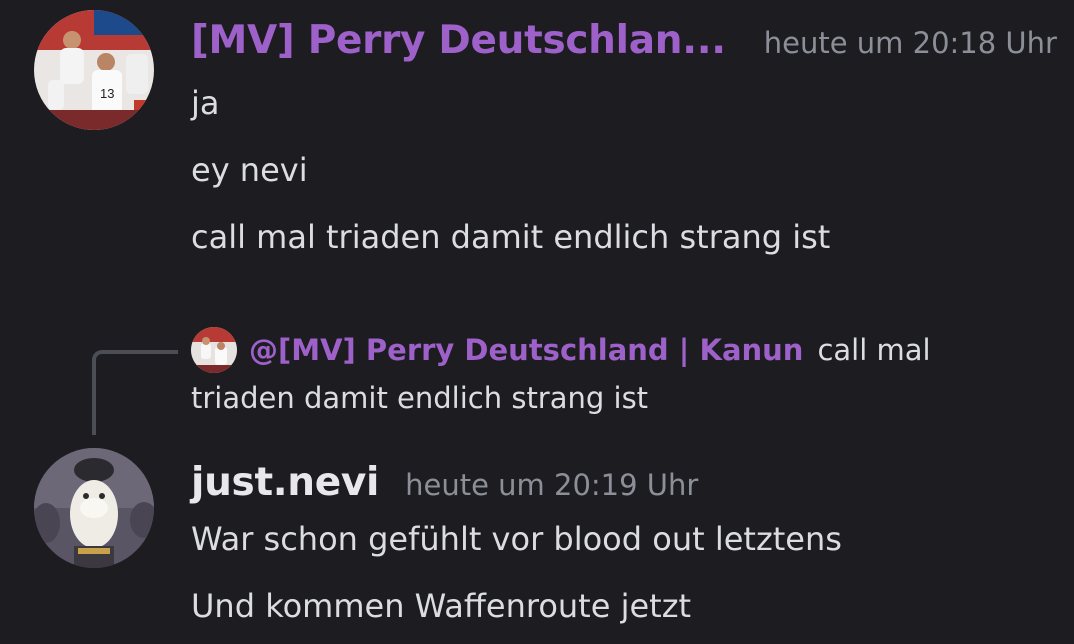  I want to click on reply-mention: @[MV] Perry Deutschland | Kanun, so click(526, 350).